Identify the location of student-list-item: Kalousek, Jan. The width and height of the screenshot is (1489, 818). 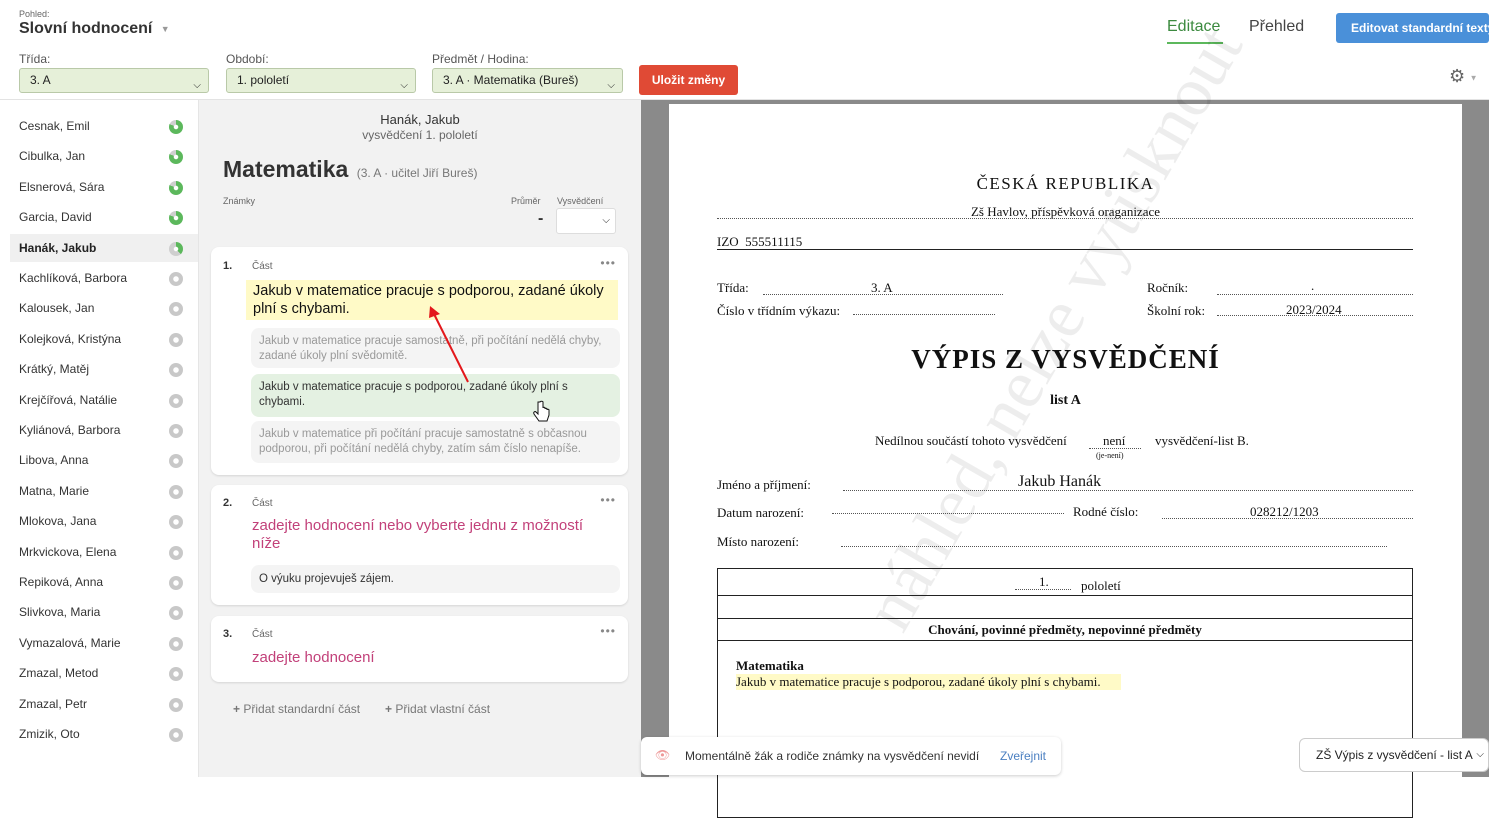
(104, 308).